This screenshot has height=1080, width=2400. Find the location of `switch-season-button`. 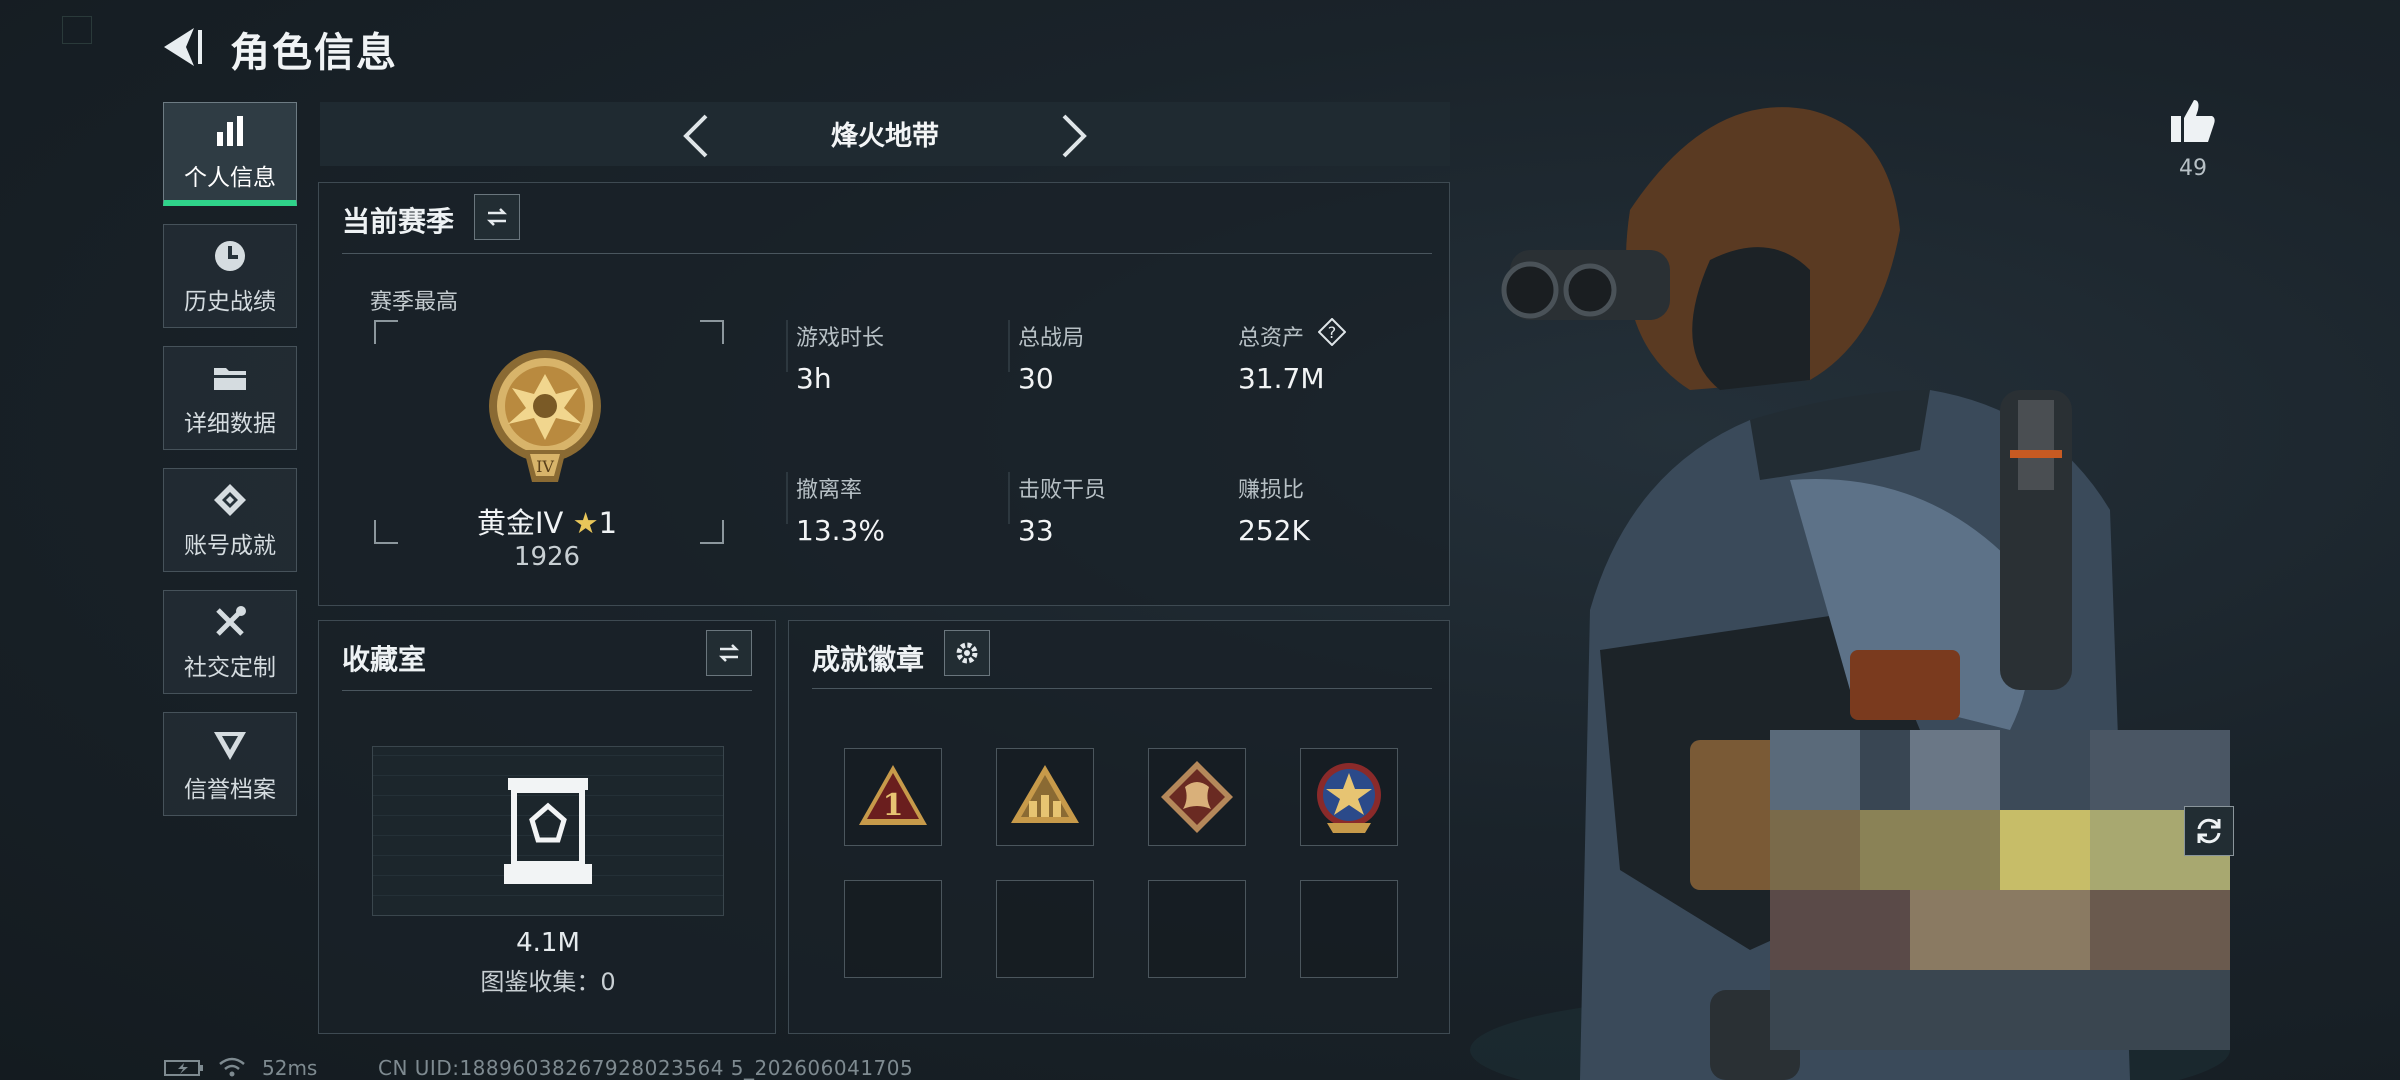

switch-season-button is located at coordinates (497, 217).